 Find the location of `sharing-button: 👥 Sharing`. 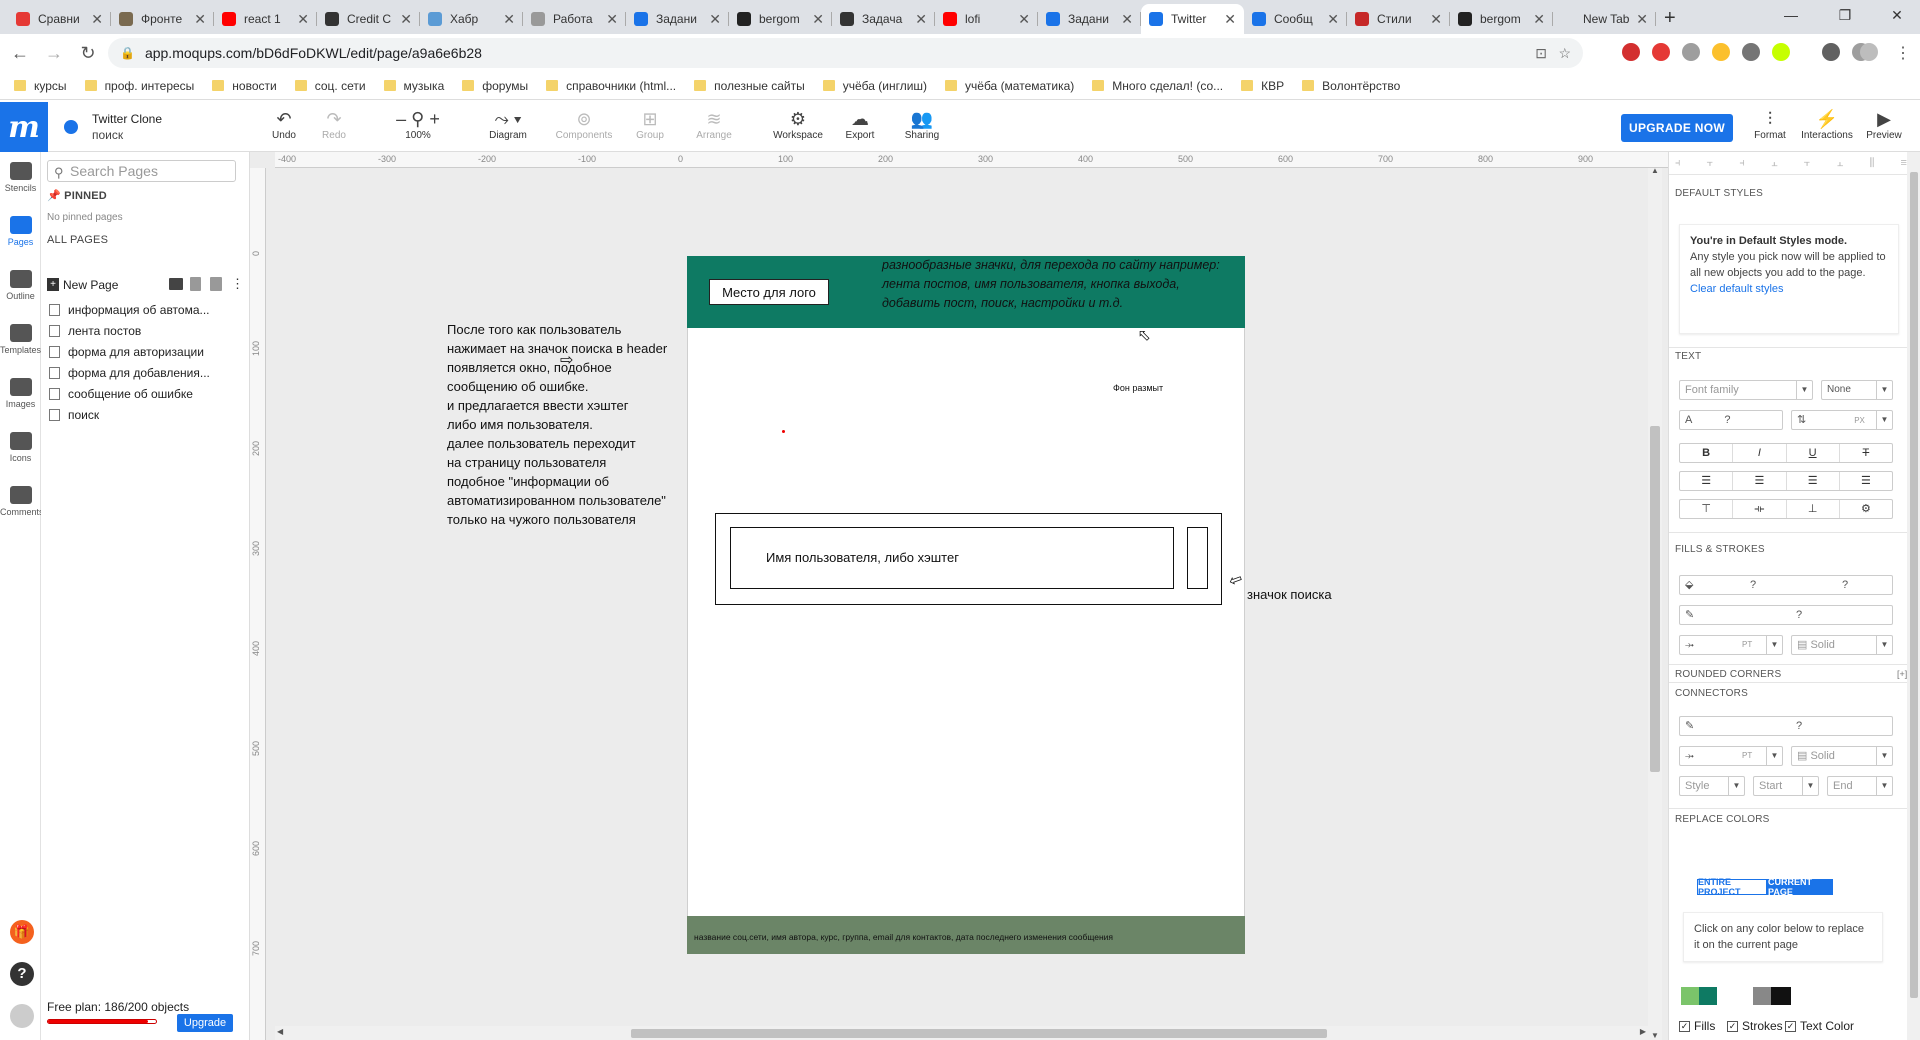

sharing-button: 👥 Sharing is located at coordinates (922, 124).